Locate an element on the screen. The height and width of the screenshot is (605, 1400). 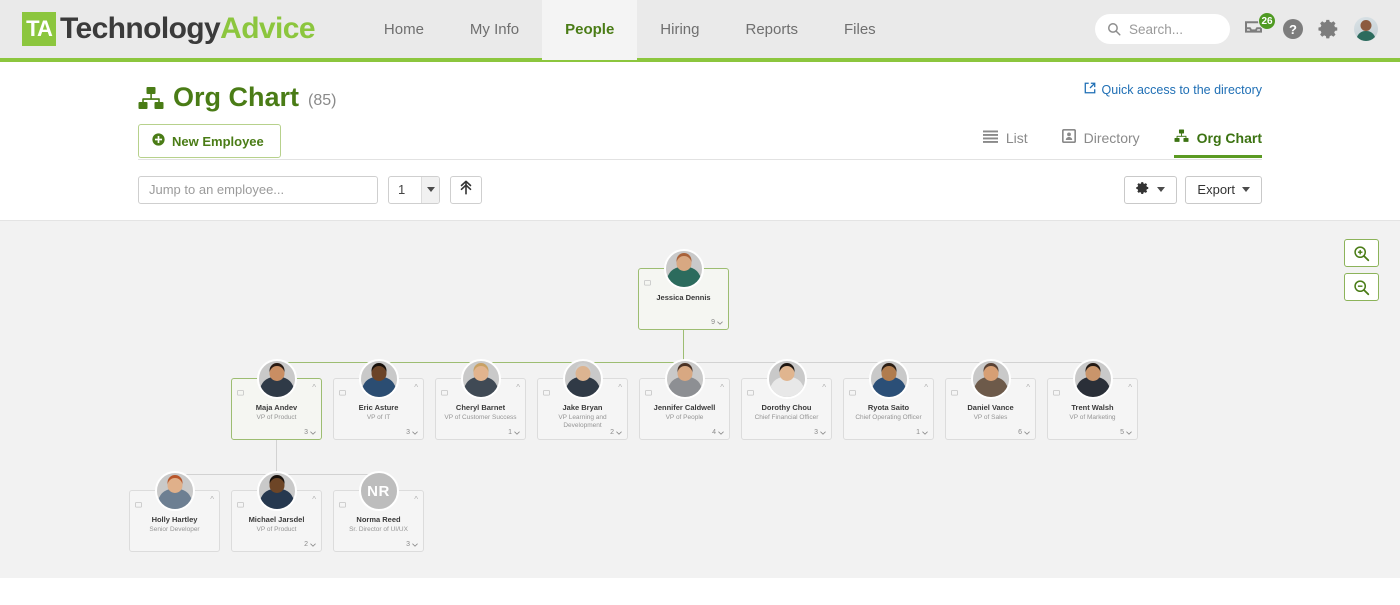
direct-reports-count: 5 is located at coordinates (1126, 432).